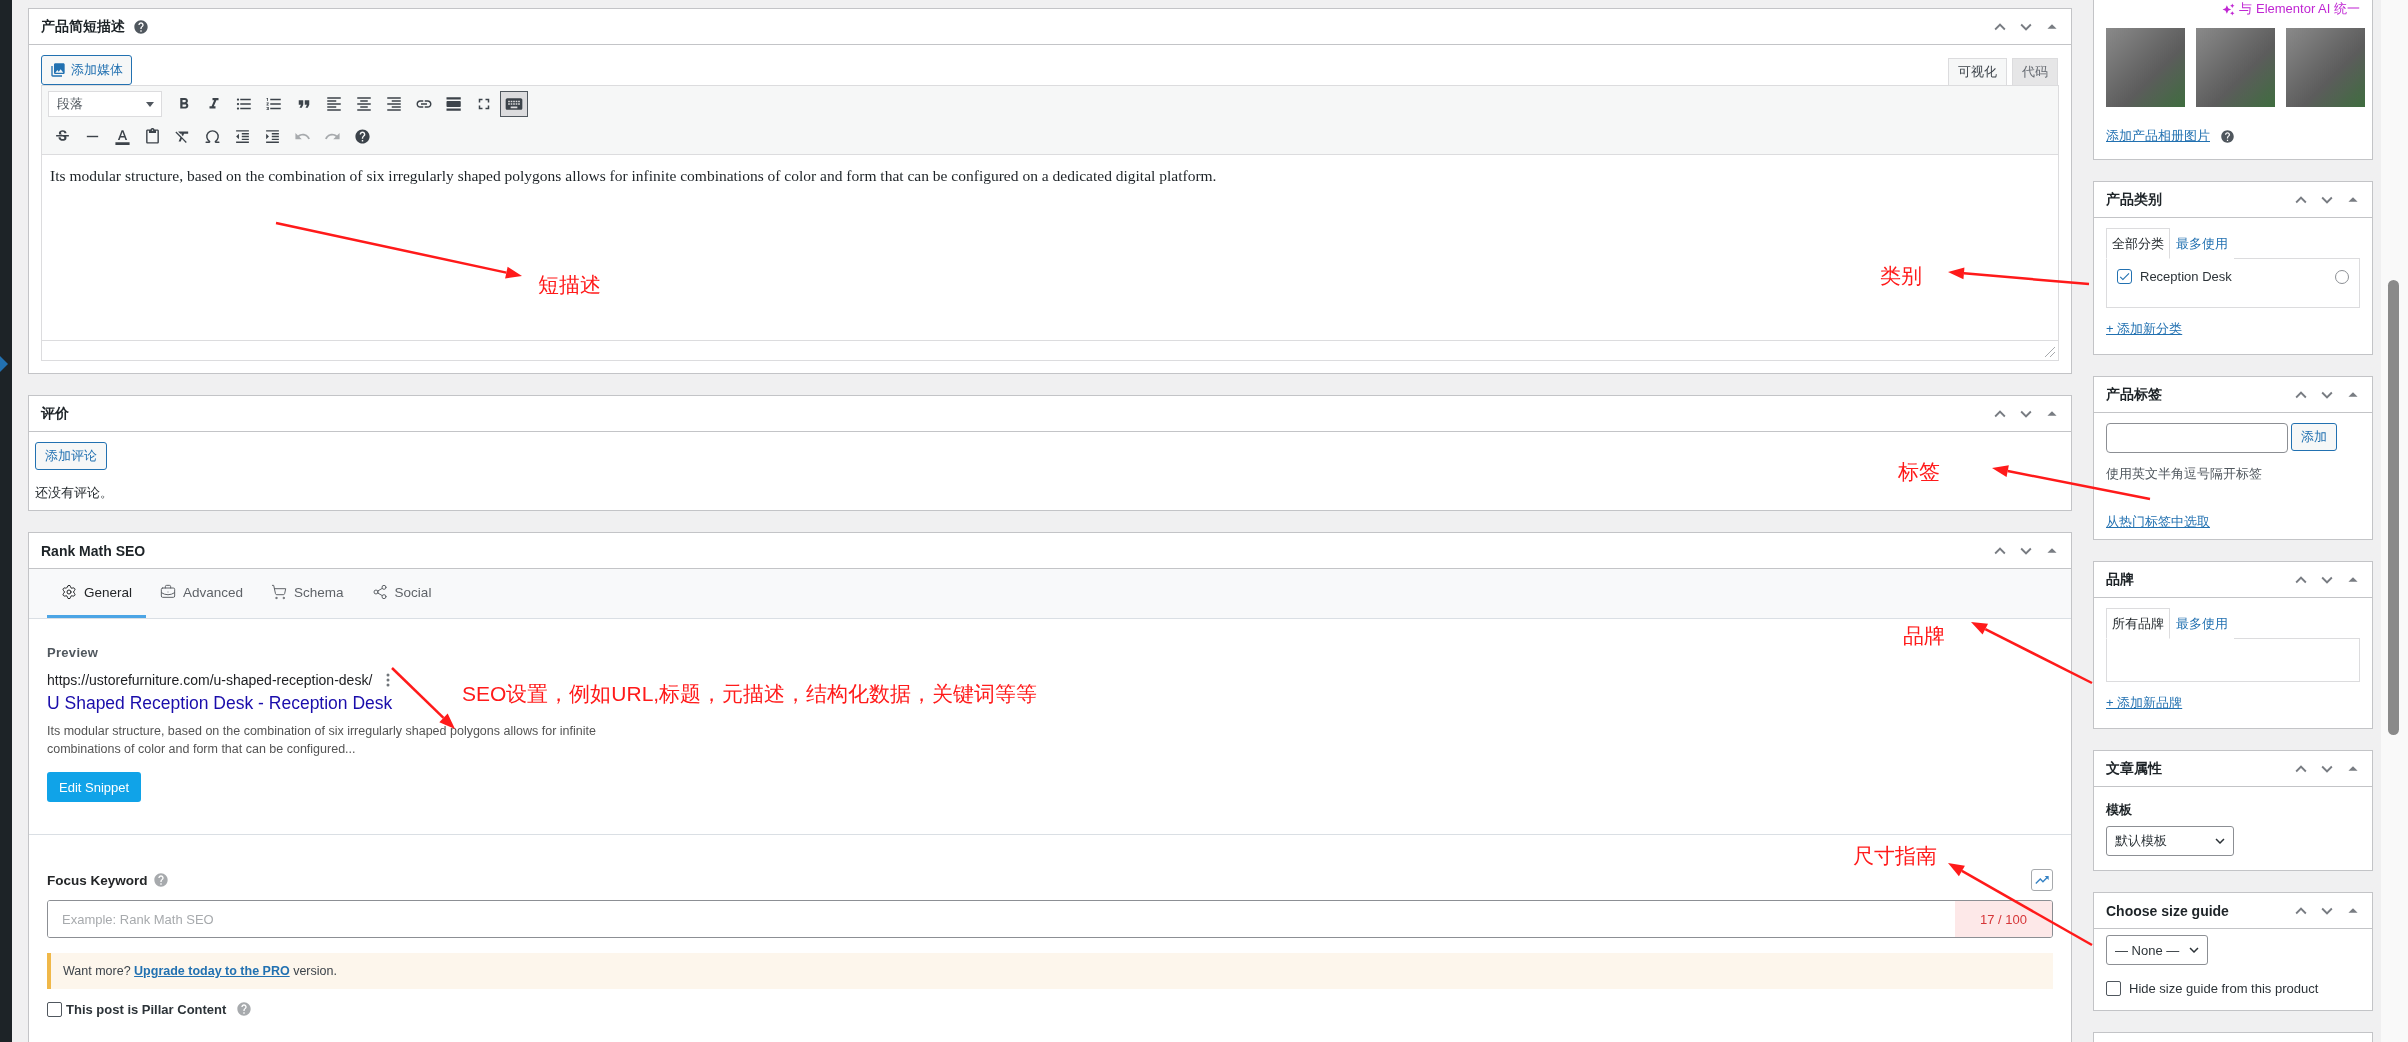  What do you see at coordinates (388, 680) in the screenshot?
I see `more-icon` at bounding box center [388, 680].